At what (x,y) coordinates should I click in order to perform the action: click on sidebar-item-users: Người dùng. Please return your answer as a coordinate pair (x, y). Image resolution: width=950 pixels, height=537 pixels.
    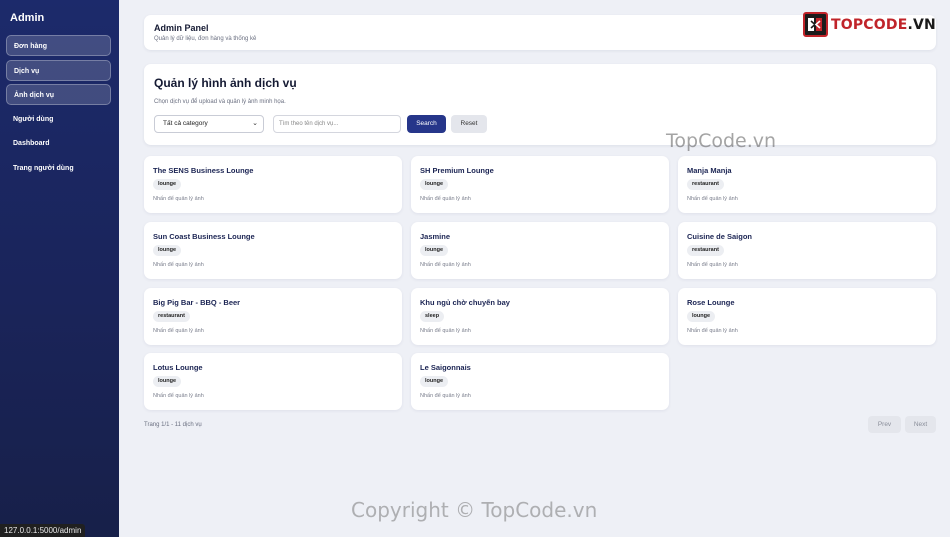
    Looking at the image, I should click on (58, 119).